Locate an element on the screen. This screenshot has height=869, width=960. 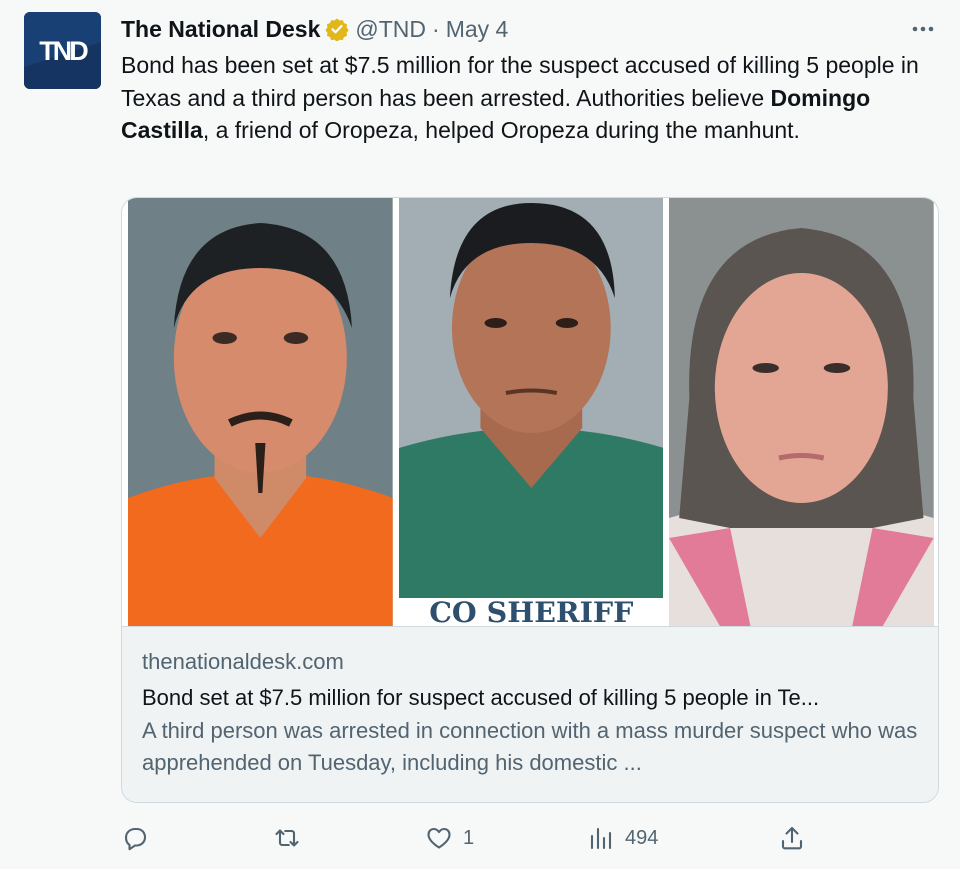
like-count: 1 is located at coordinates (469, 837).